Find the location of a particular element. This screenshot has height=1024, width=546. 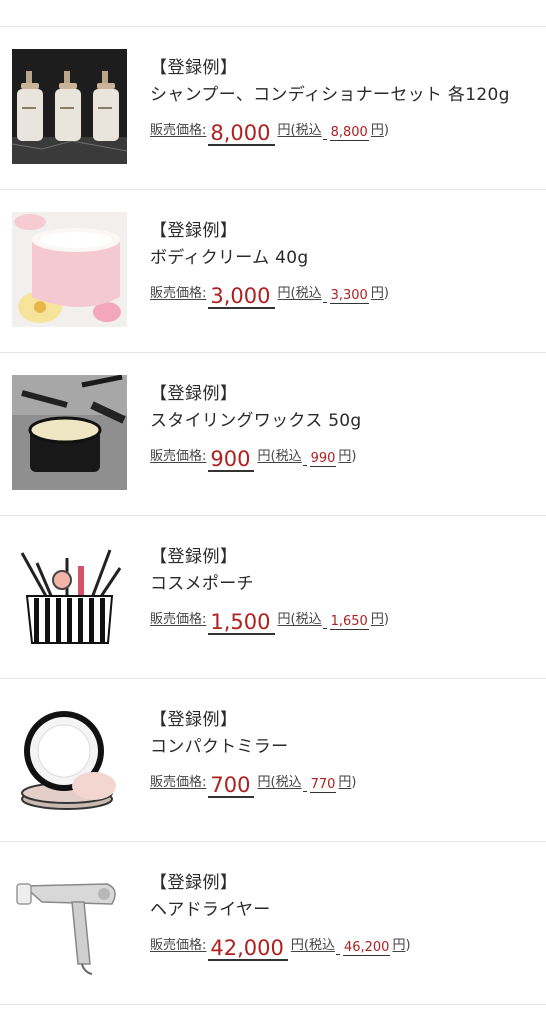

price-line: 販売価格: 42,000 円 (税込 46,200 円 ) is located at coordinates (346, 946).